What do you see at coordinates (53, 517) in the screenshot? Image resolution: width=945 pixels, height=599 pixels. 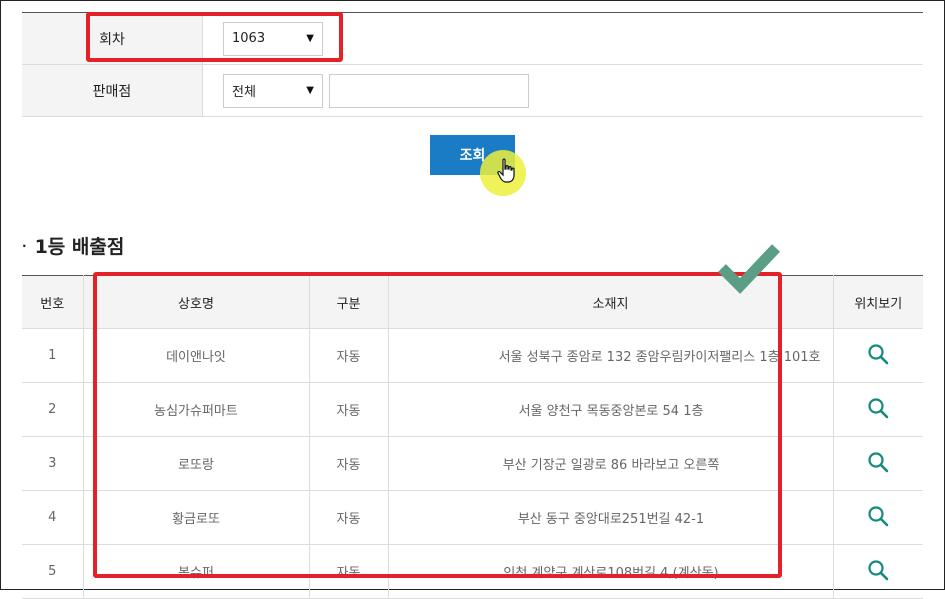 I see `row-number: 4` at bounding box center [53, 517].